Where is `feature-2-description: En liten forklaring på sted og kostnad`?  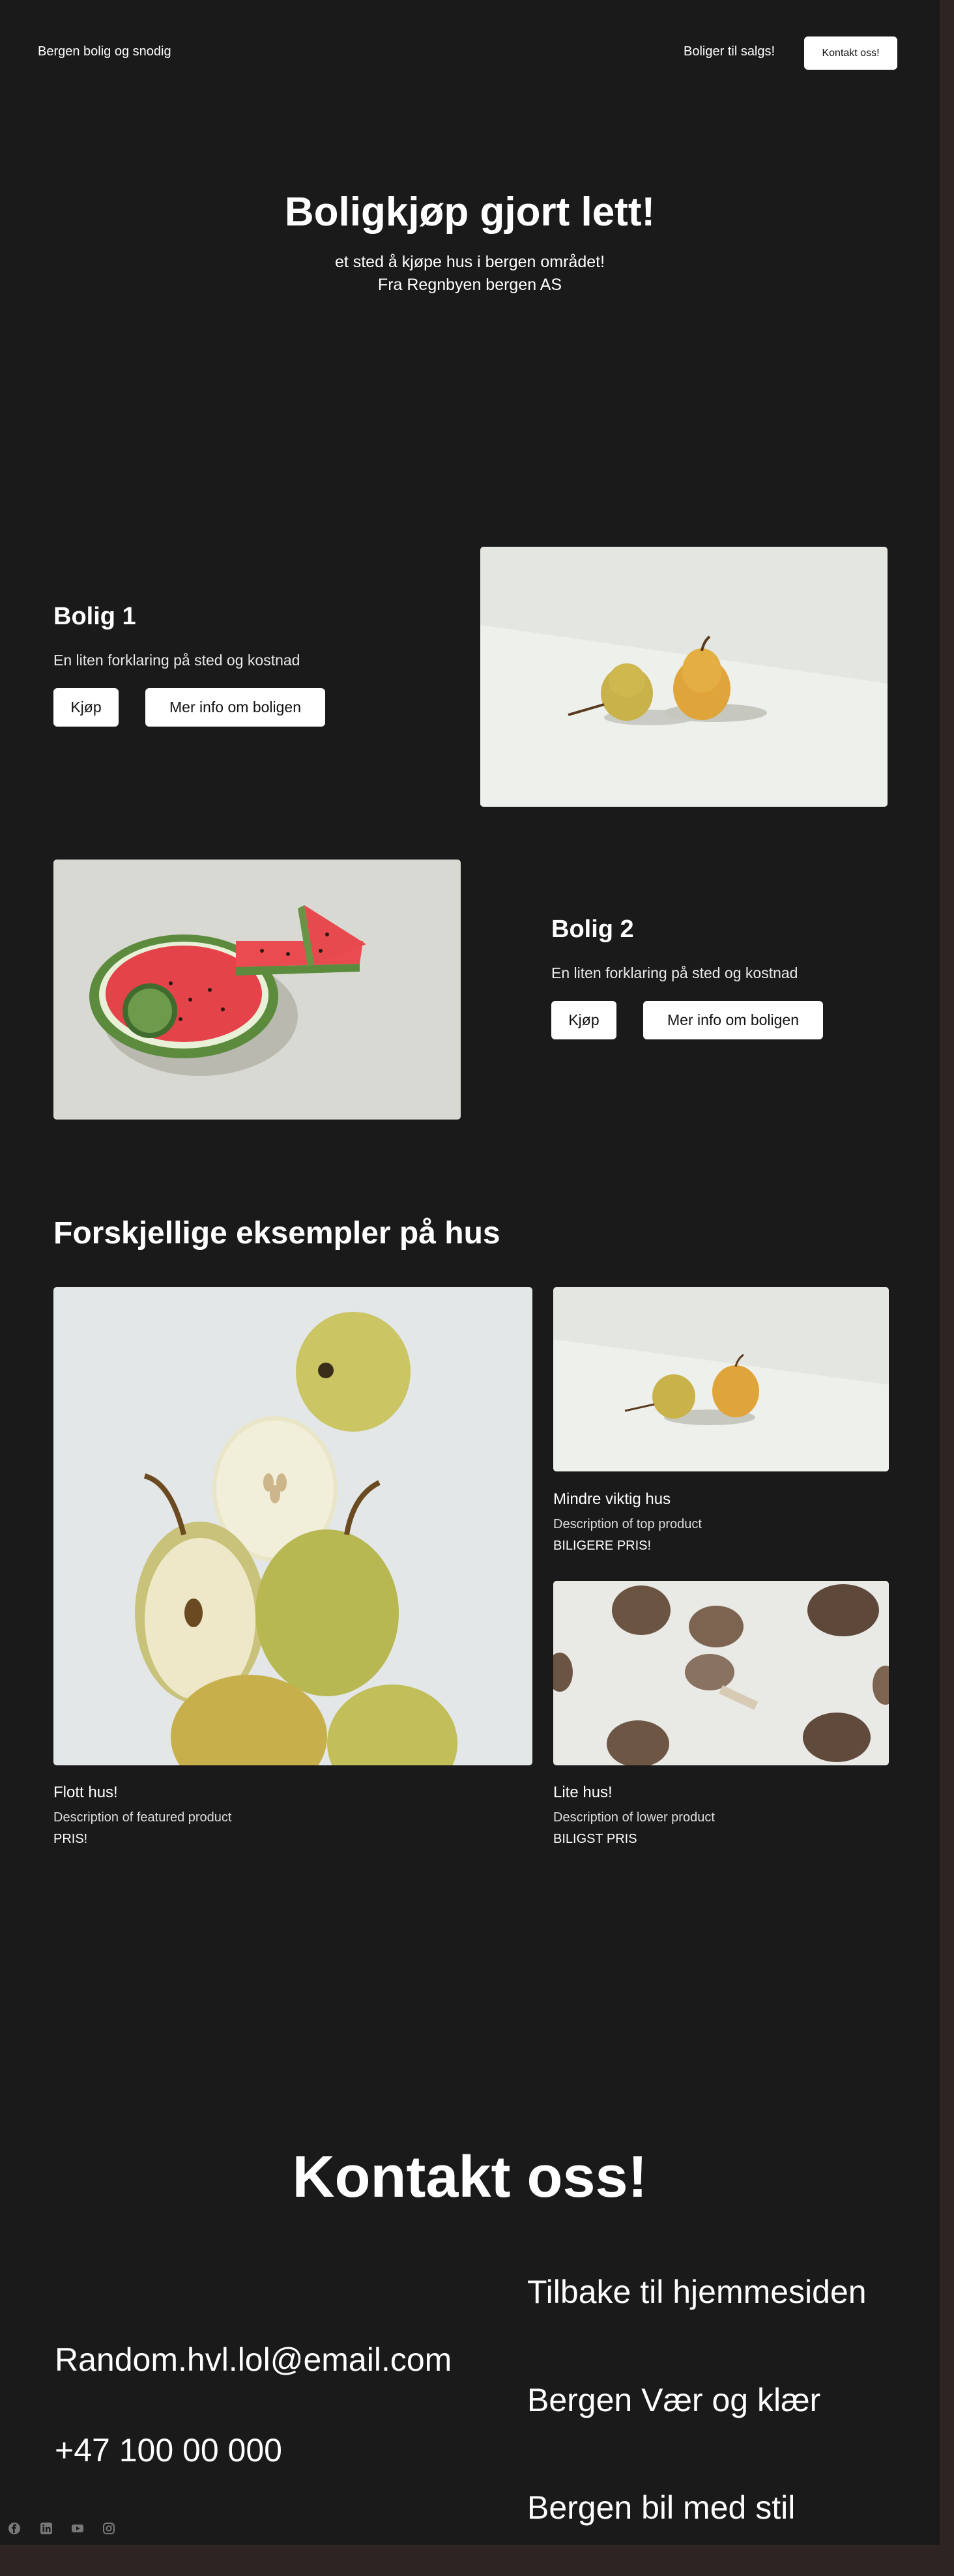
feature-2-description: En liten forklaring på sted og kostnad is located at coordinates (674, 972).